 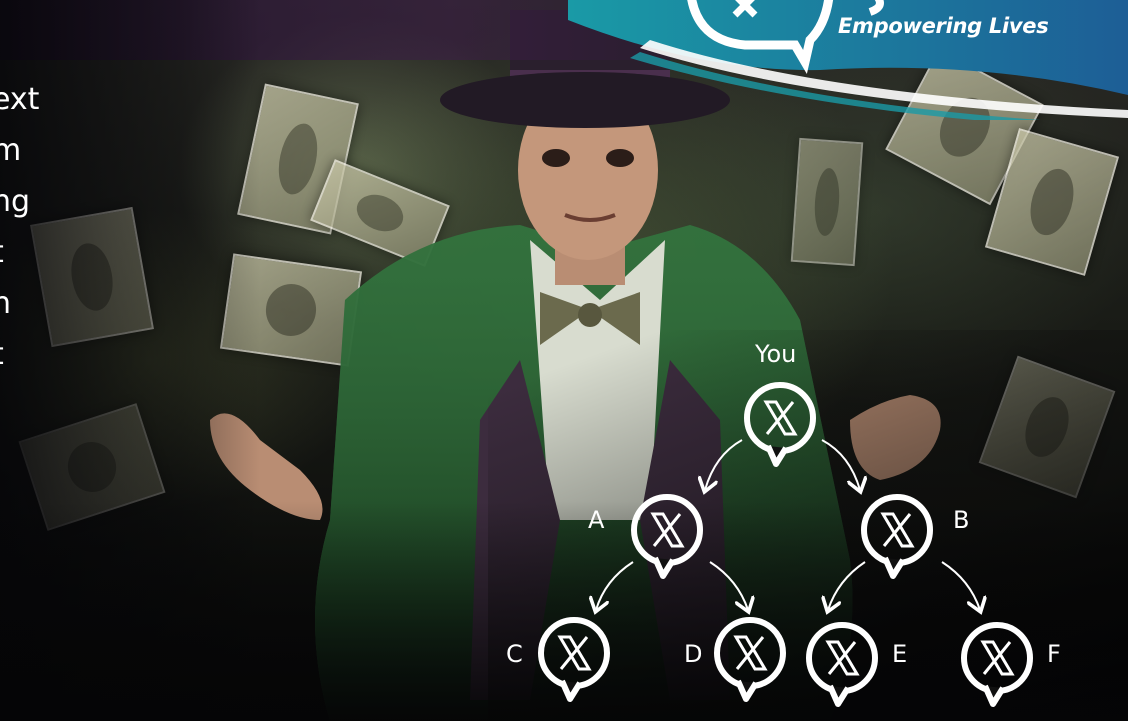 I want to click on tree-root-label: You, so click(x=776, y=354).